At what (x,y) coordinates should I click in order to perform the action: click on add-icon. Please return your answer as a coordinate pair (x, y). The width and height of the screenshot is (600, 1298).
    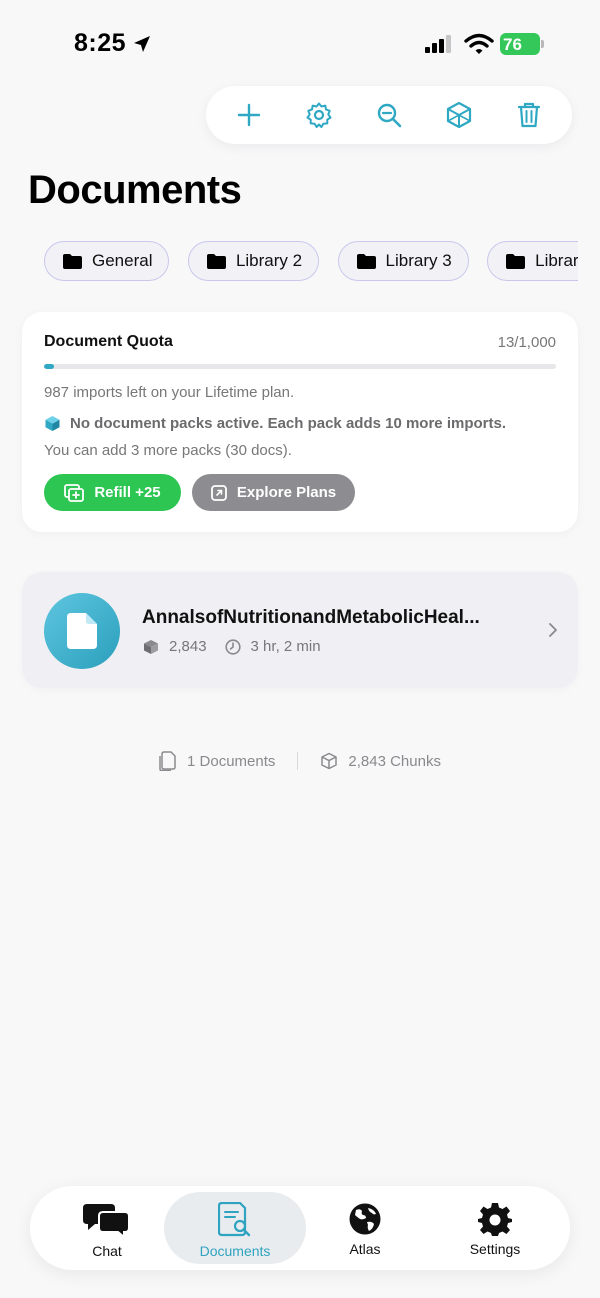
    Looking at the image, I should click on (249, 115).